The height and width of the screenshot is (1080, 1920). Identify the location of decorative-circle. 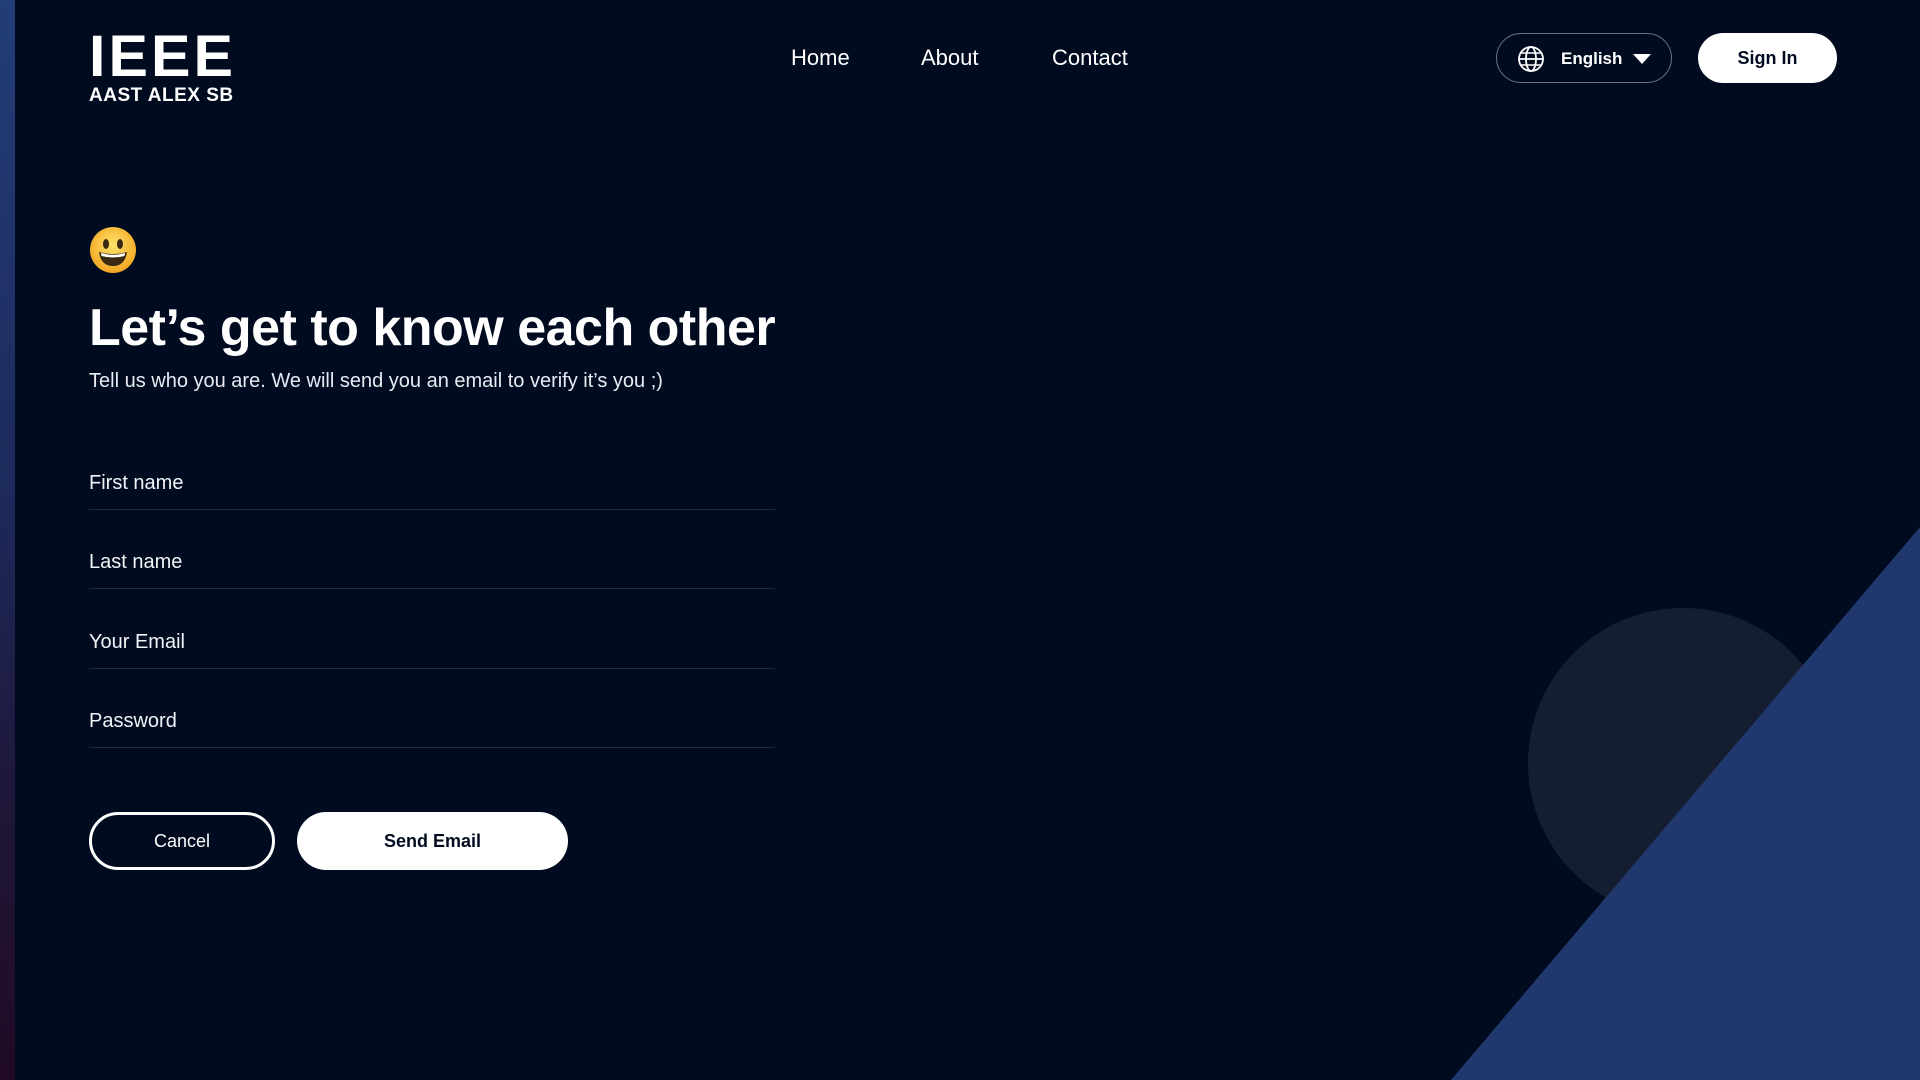
(1683, 763).